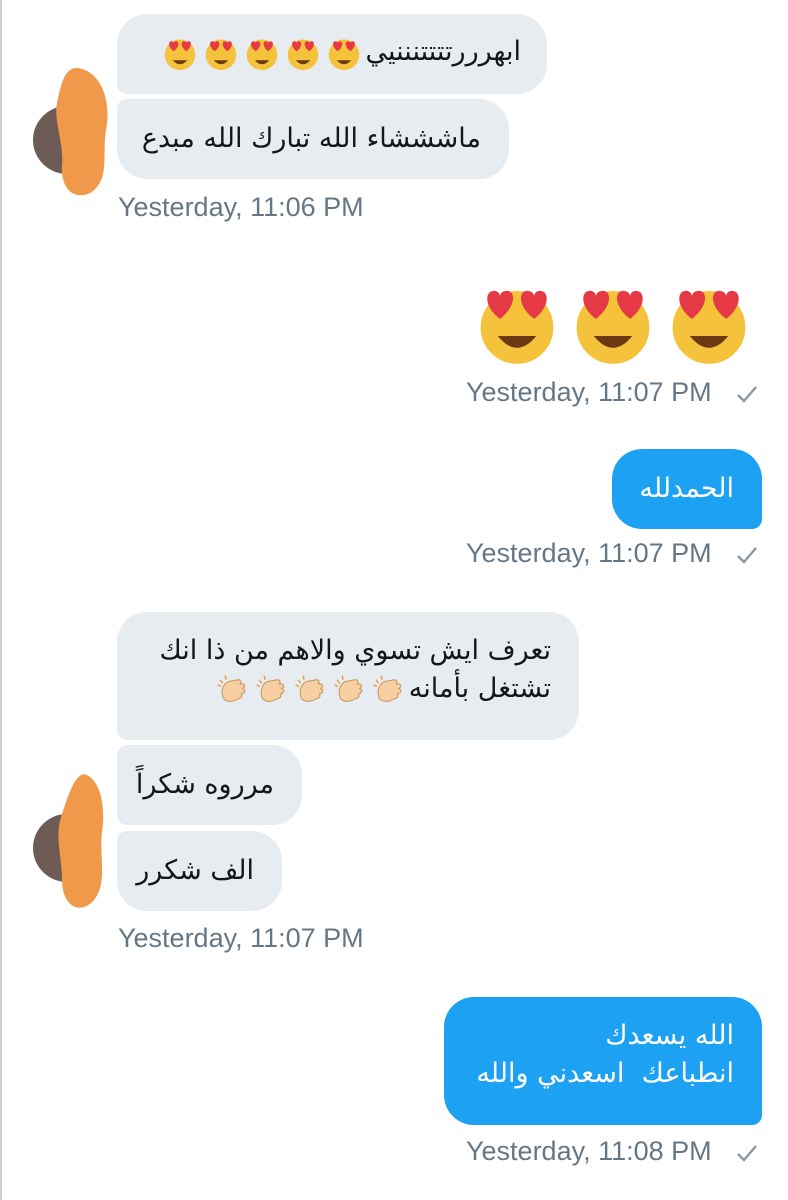  What do you see at coordinates (195, 870) in the screenshot?
I see `message-text: الف شكرر` at bounding box center [195, 870].